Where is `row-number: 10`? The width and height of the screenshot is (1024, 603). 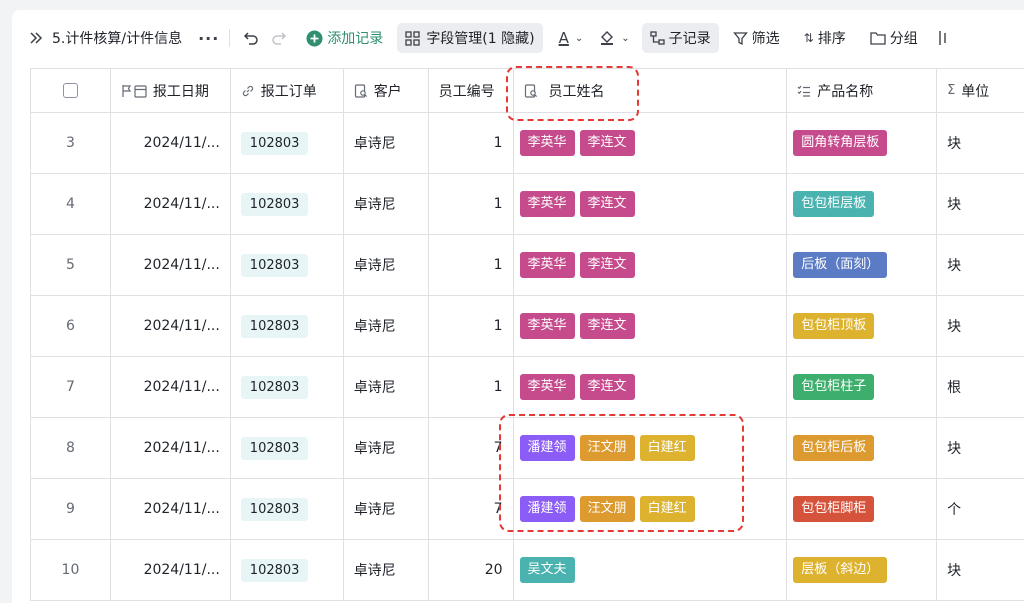 row-number: 10 is located at coordinates (71, 570).